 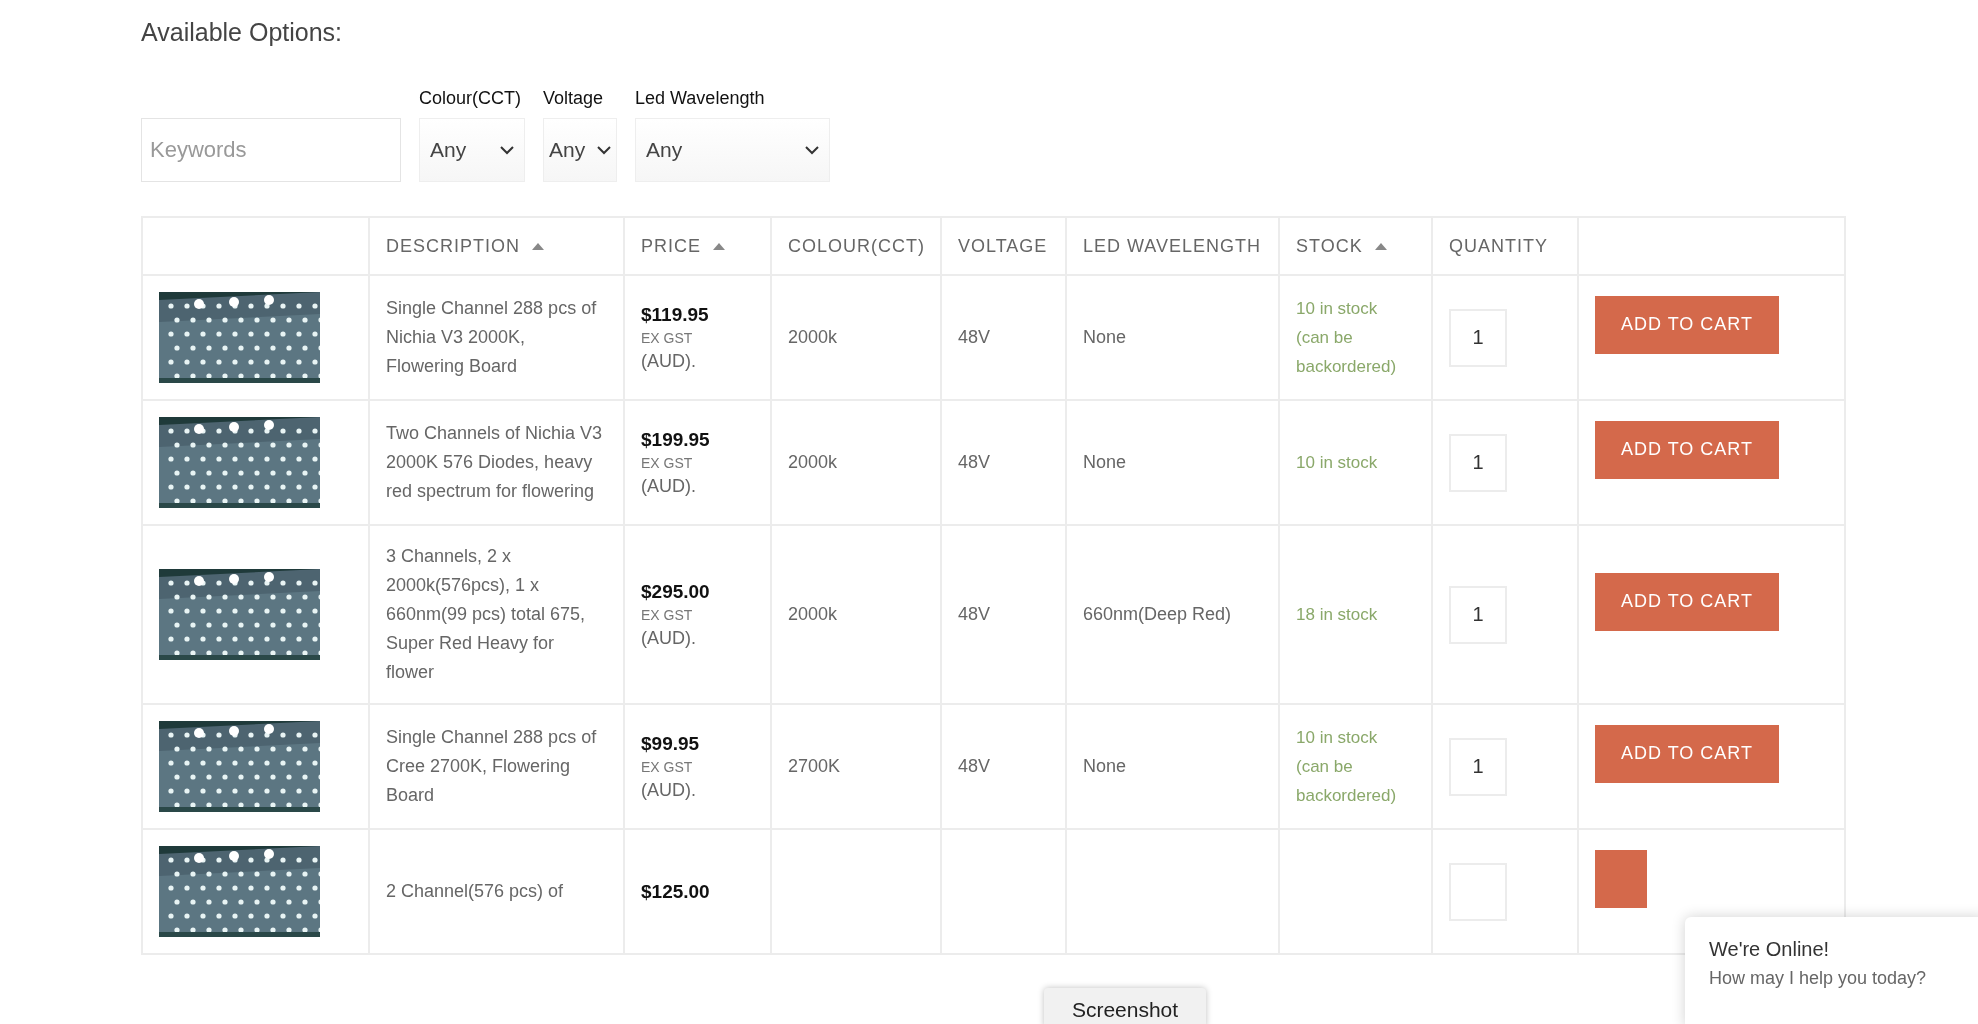 I want to click on product-description: Single Channel 288 pcs of Cree 2700K, Flowering Board, so click(x=492, y=766).